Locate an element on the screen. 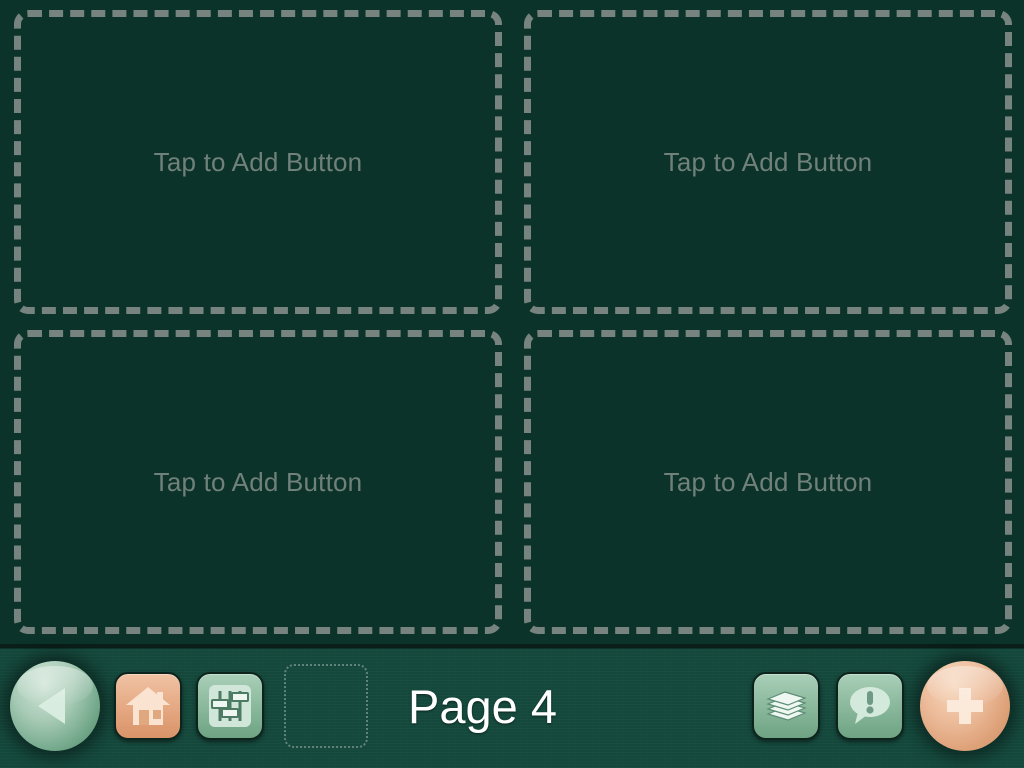 This screenshot has width=1024, height=768. triangle-left-icon is located at coordinates (51, 706).